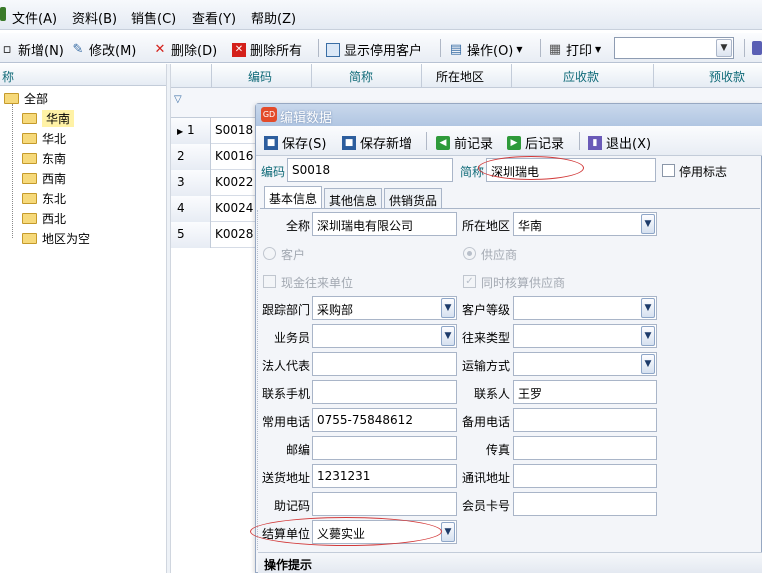 The width and height of the screenshot is (762, 573). I want to click on tree-node-label: 东南, so click(54, 158).